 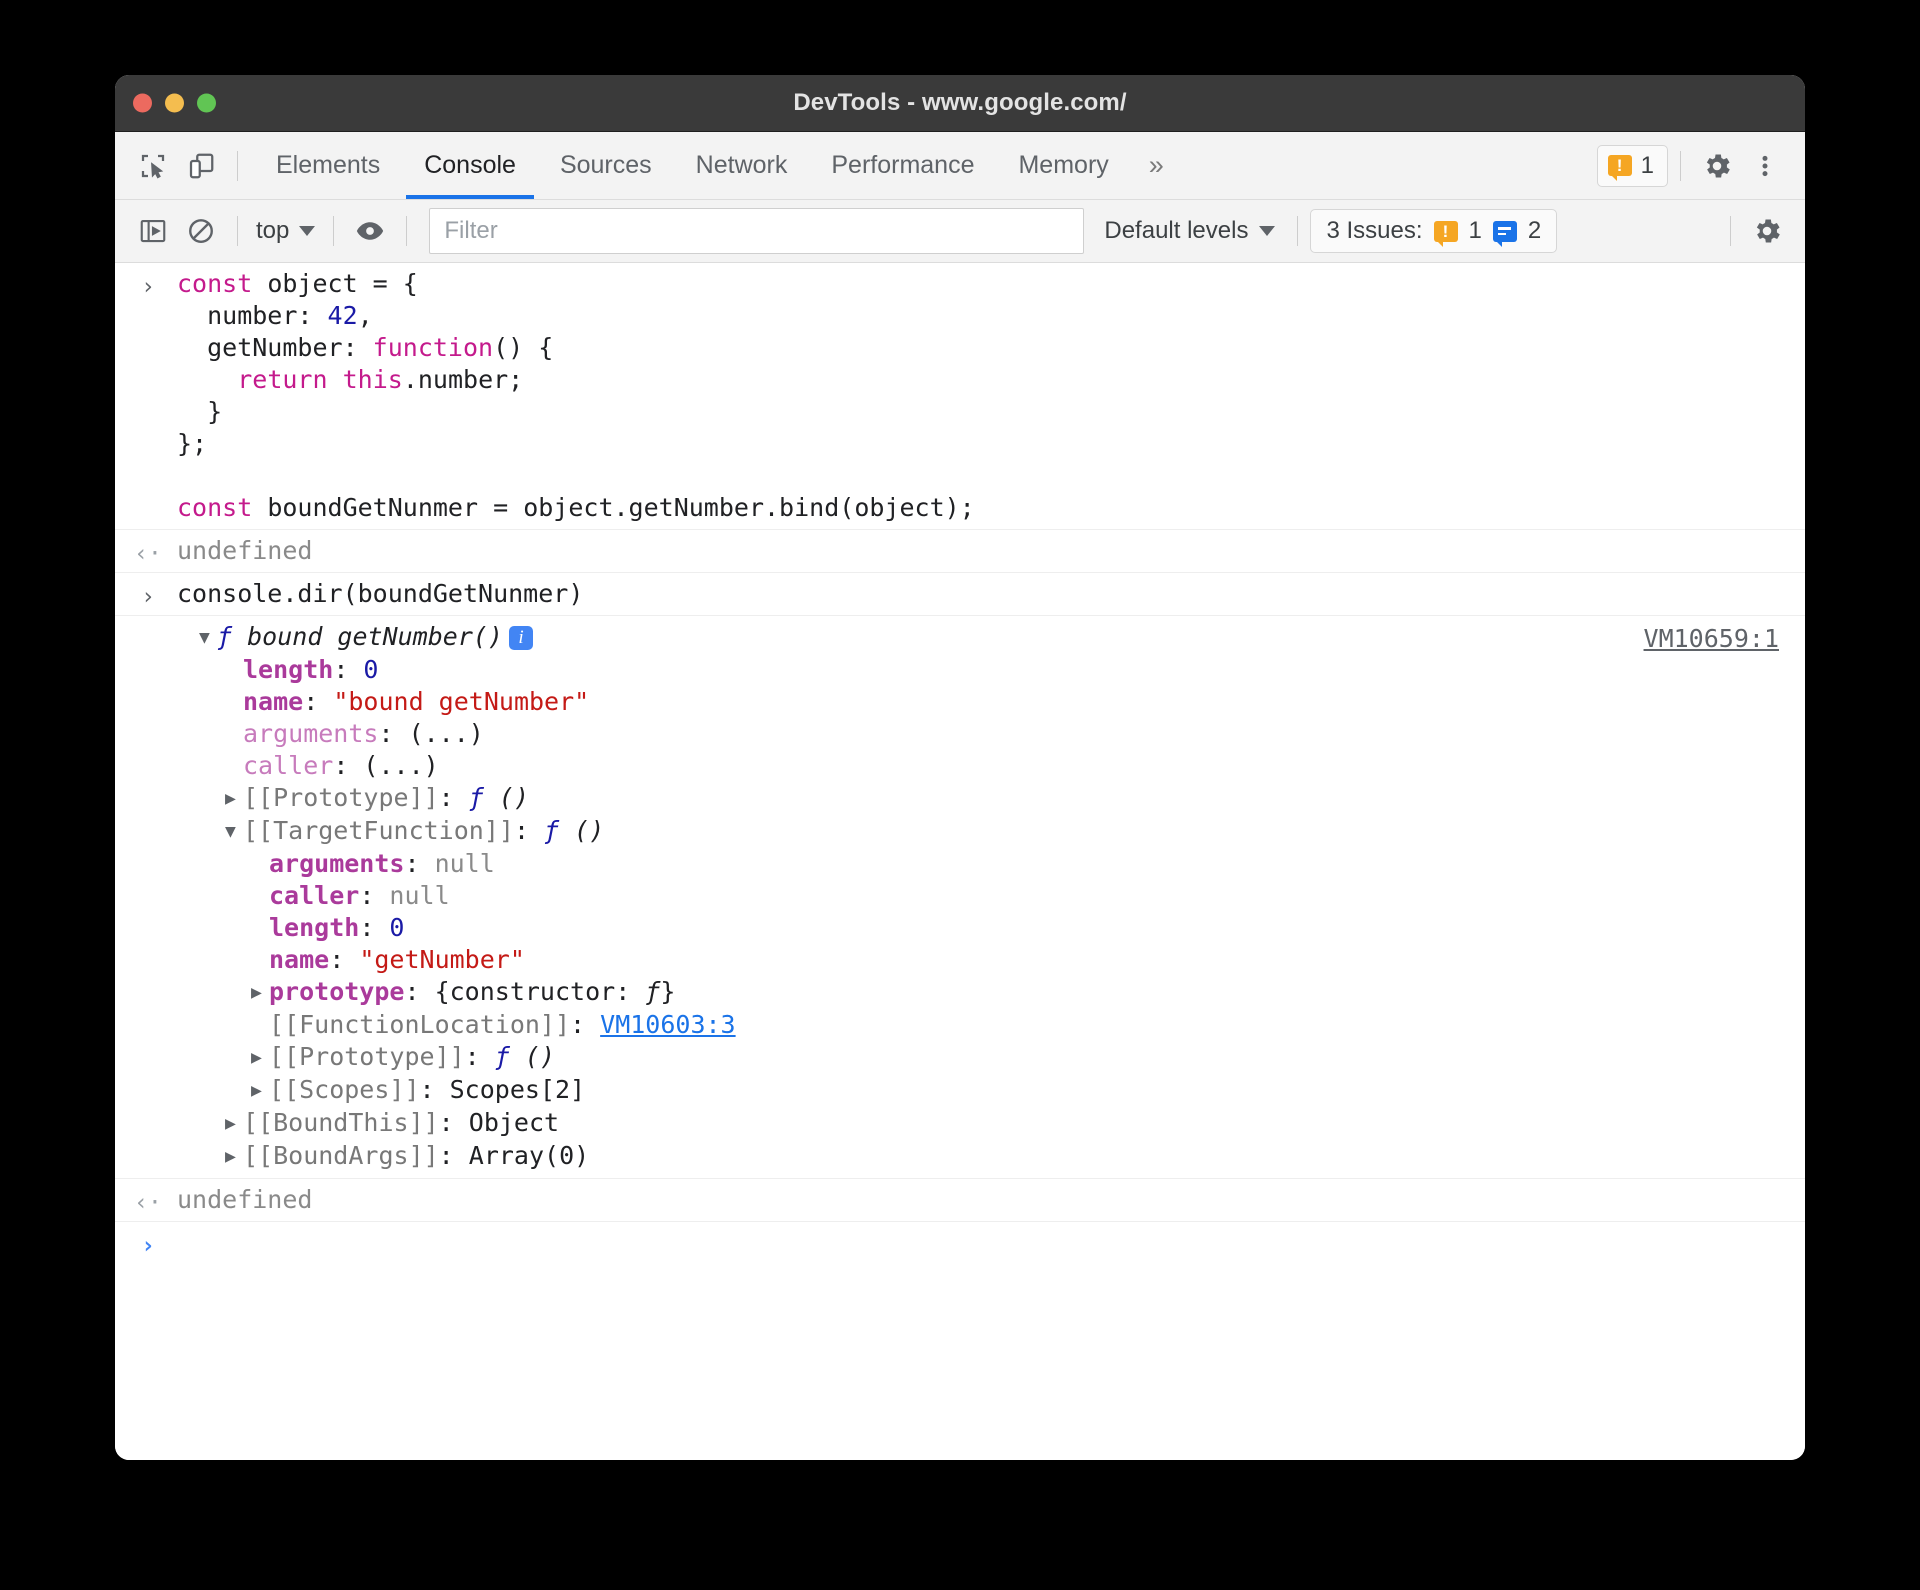 I want to click on warning-count-label: 1, so click(x=1647, y=165).